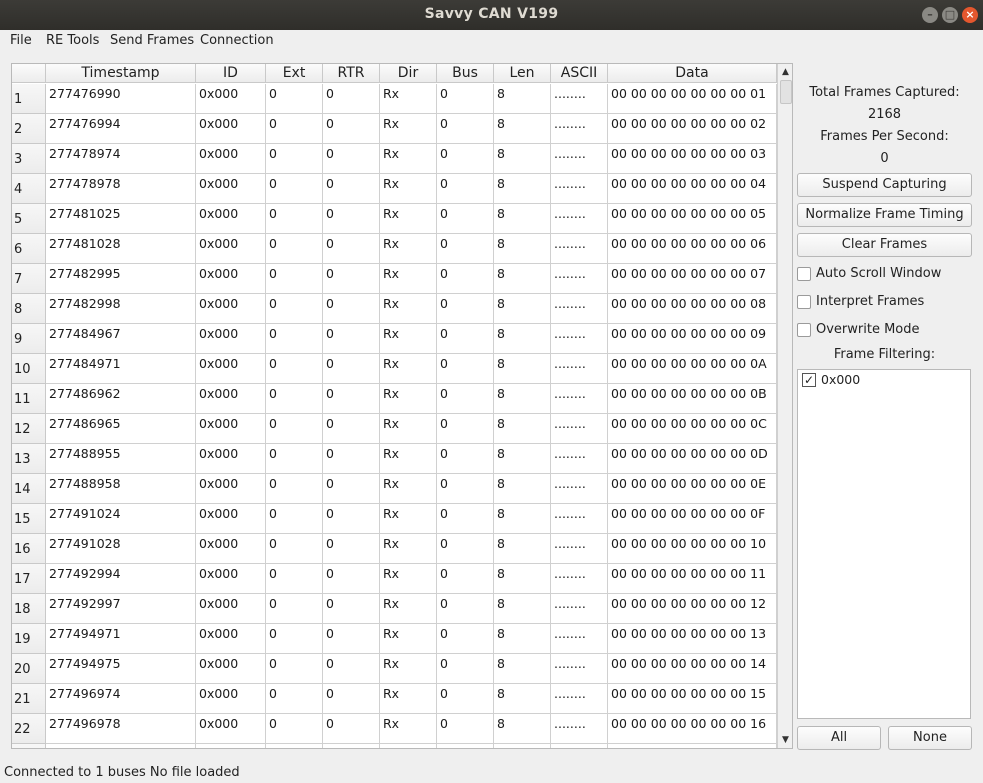  I want to click on filter-all-button: All, so click(839, 738).